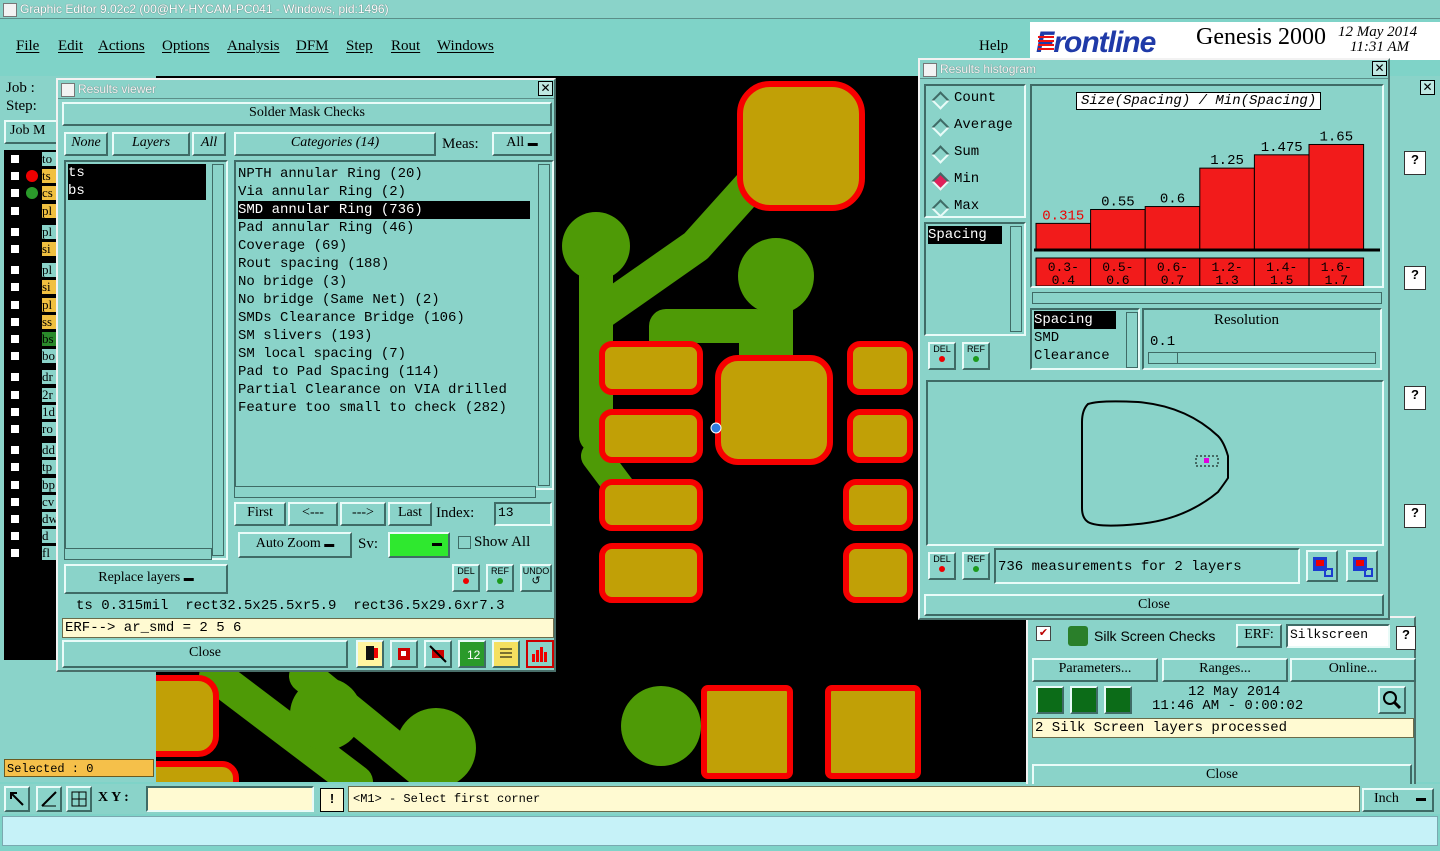 The width and height of the screenshot is (1440, 851). Describe the element at coordinates (975, 279) in the screenshot. I see `histogram-item-list: Spacing` at that location.